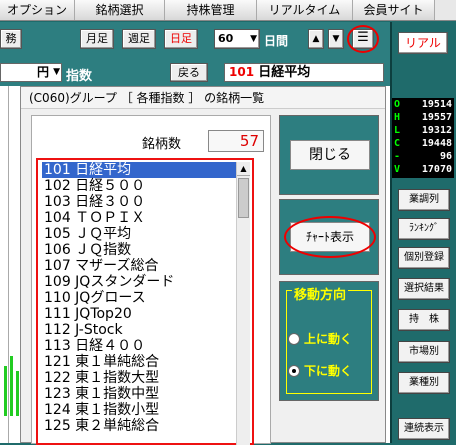 The height and width of the screenshot is (445, 456). What do you see at coordinates (203, 98) in the screenshot?
I see `dialog-title: (C060)グループ ［ 各種指数 ］ の銘柄一覧` at bounding box center [203, 98].